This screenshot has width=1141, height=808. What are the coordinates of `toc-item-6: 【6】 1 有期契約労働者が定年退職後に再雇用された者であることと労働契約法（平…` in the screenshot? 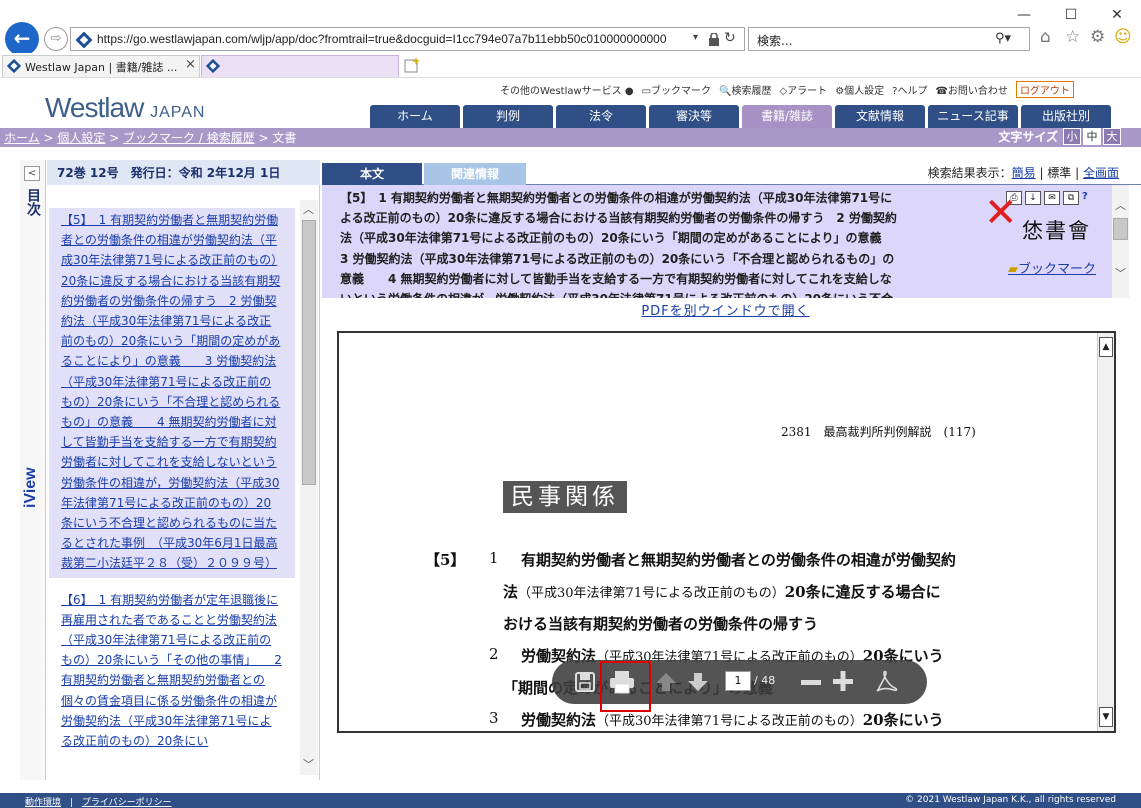 It's located at (172, 672).